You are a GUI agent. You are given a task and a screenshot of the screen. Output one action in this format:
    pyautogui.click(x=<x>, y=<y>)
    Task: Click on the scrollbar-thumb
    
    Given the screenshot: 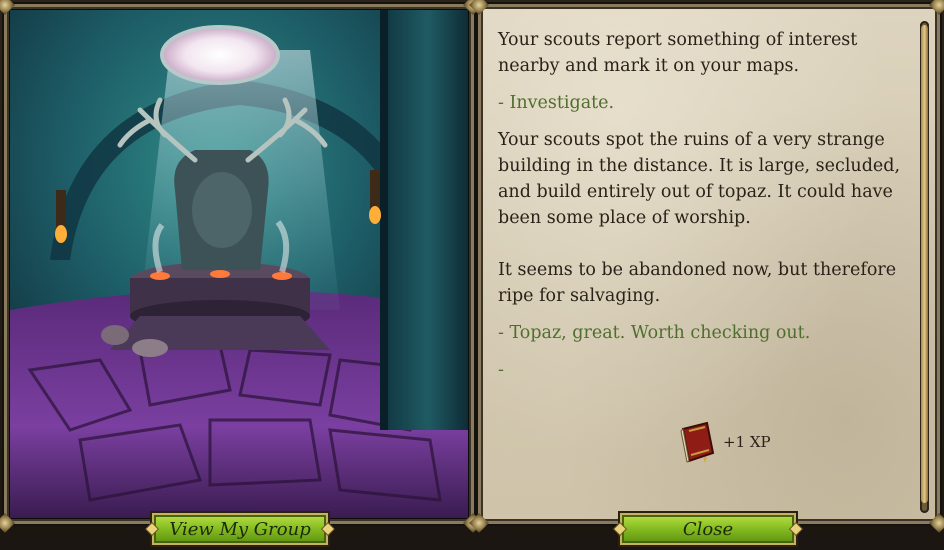 What is the action you would take?
    pyautogui.click(x=924, y=264)
    